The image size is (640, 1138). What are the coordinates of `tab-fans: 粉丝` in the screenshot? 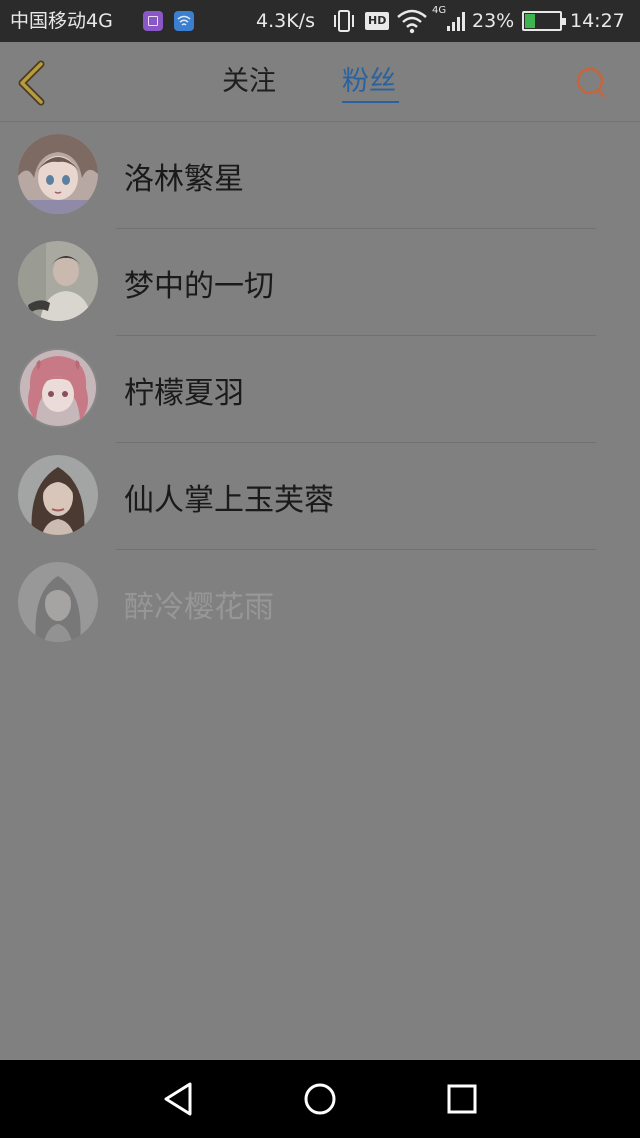 It's located at (369, 82).